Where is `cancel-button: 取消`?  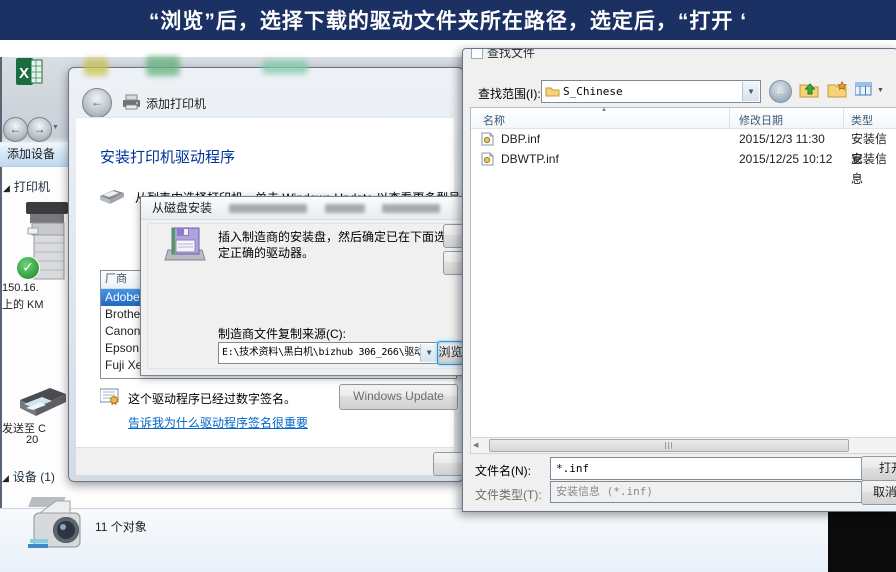 cancel-button: 取消 is located at coordinates (878, 492).